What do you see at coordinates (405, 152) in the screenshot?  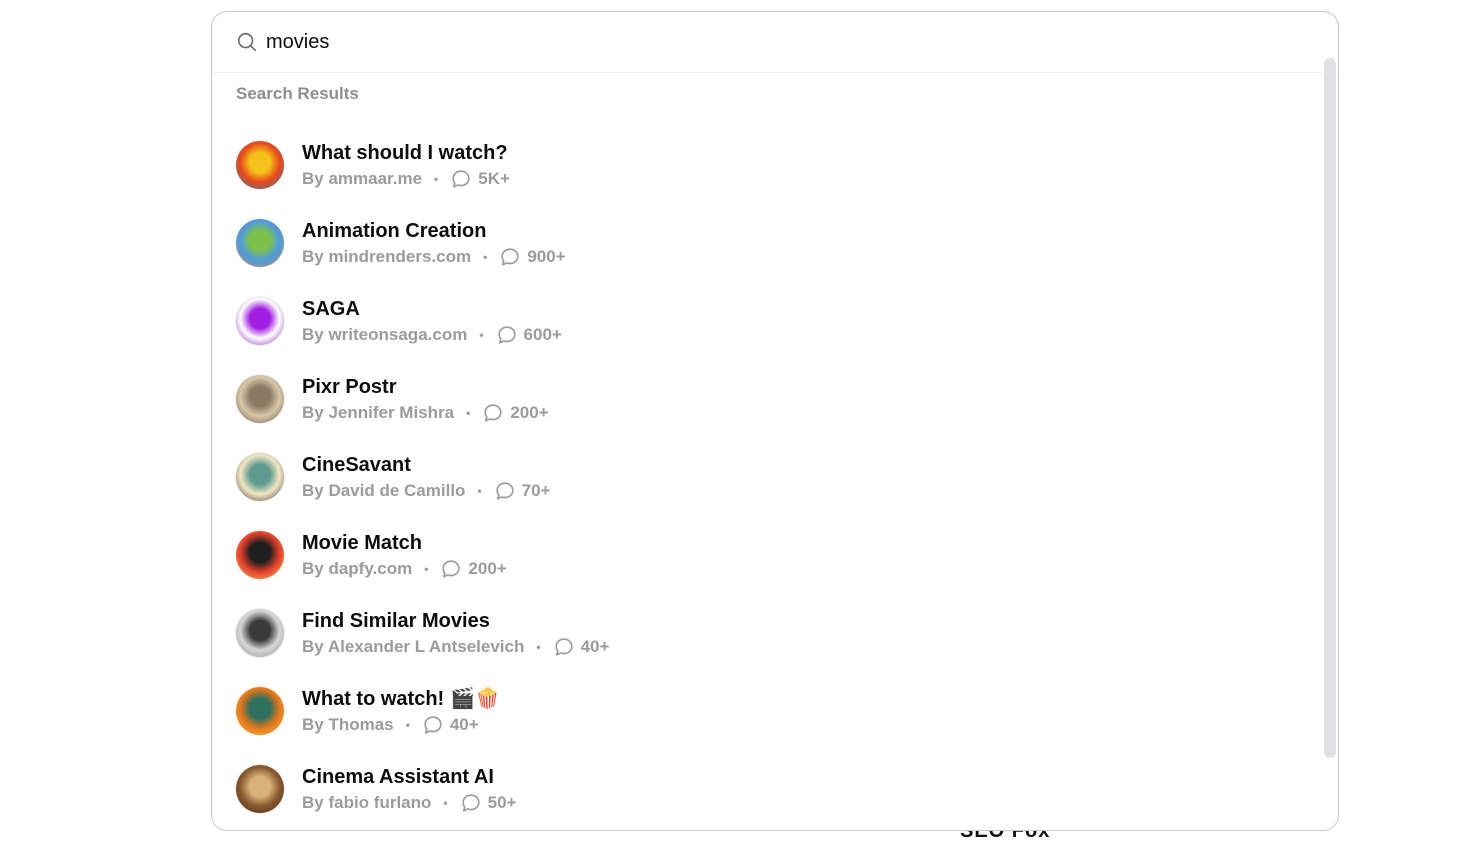 I see `gpt-name: What should I watch?` at bounding box center [405, 152].